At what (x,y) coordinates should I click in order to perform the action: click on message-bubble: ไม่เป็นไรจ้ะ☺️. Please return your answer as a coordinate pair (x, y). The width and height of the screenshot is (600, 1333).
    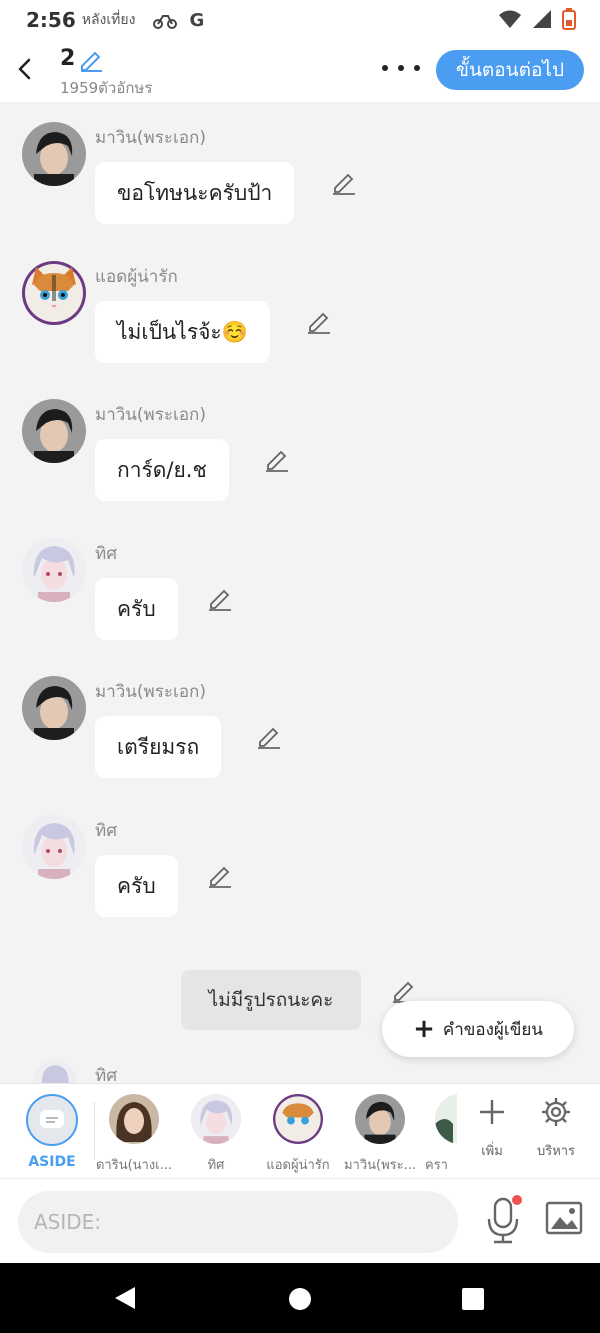
    Looking at the image, I should click on (182, 332).